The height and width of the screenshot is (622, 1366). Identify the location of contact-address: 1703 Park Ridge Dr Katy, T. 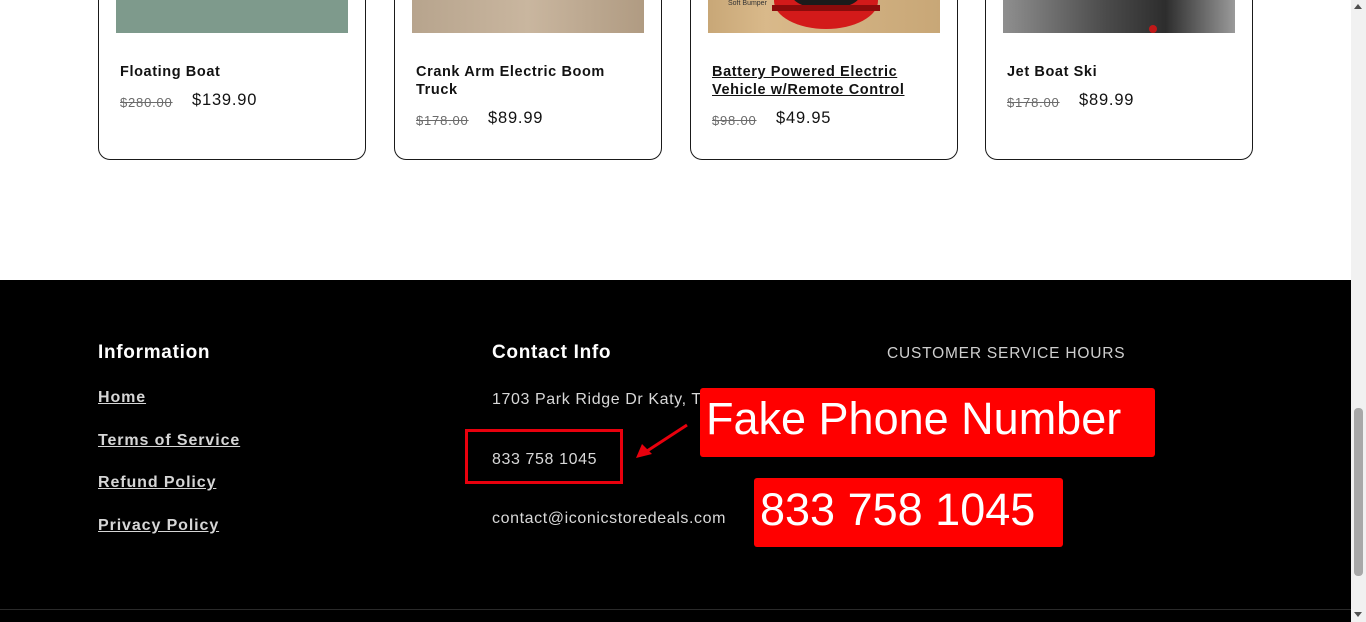
(597, 399).